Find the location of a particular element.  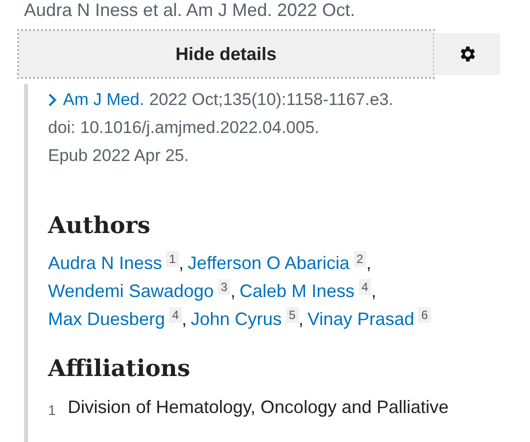

affiliation-ref: 3 is located at coordinates (224, 287).